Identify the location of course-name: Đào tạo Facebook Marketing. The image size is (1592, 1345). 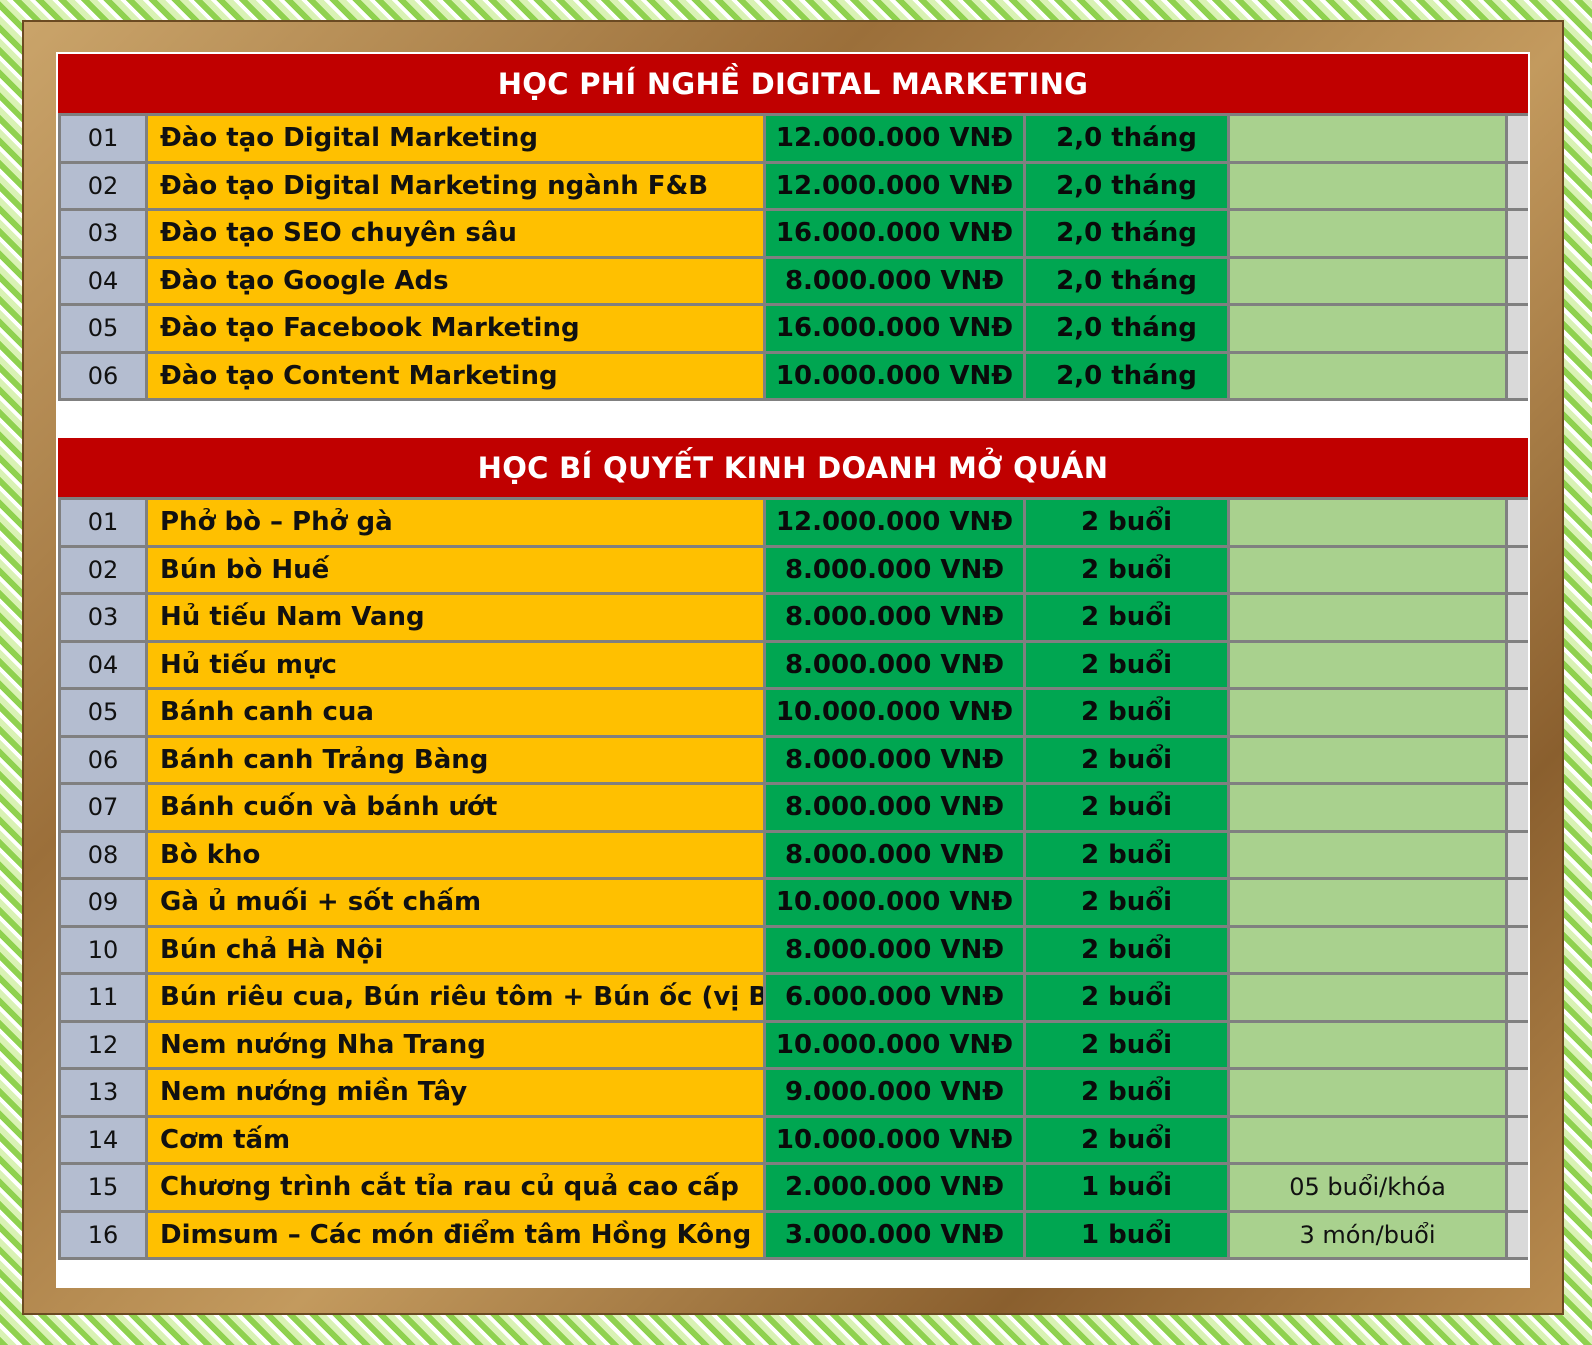
(457, 328).